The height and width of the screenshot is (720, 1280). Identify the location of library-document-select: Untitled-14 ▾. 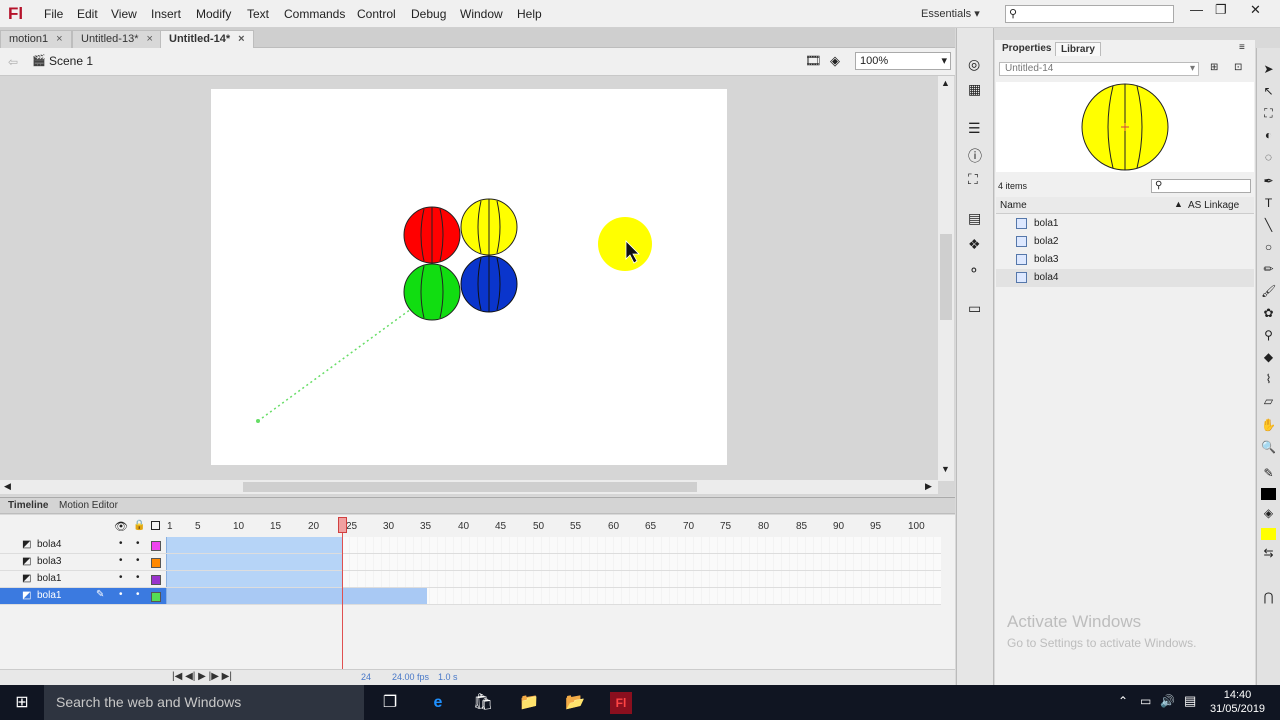
(1099, 69).